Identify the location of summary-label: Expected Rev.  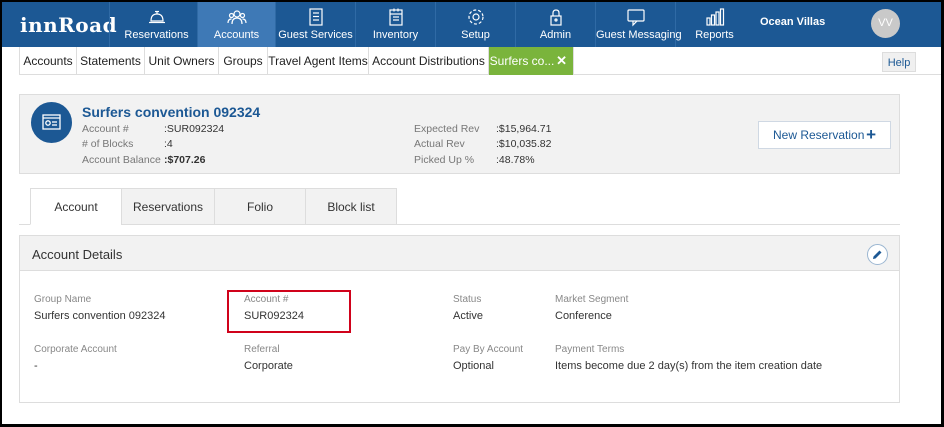
(447, 129).